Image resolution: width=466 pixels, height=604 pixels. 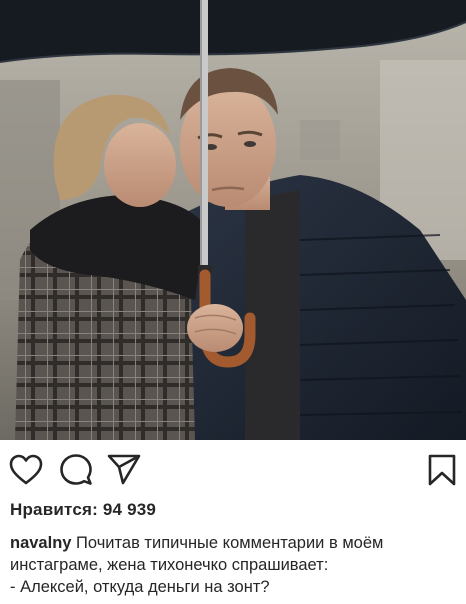 I want to click on likes-count: Нравится: 94 939, so click(x=83, y=510).